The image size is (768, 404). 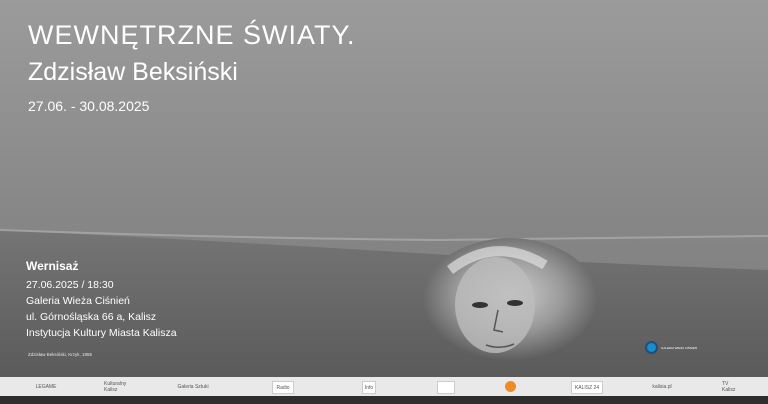 What do you see at coordinates (52, 266) in the screenshot?
I see `opening-heading: Wernisaż` at bounding box center [52, 266].